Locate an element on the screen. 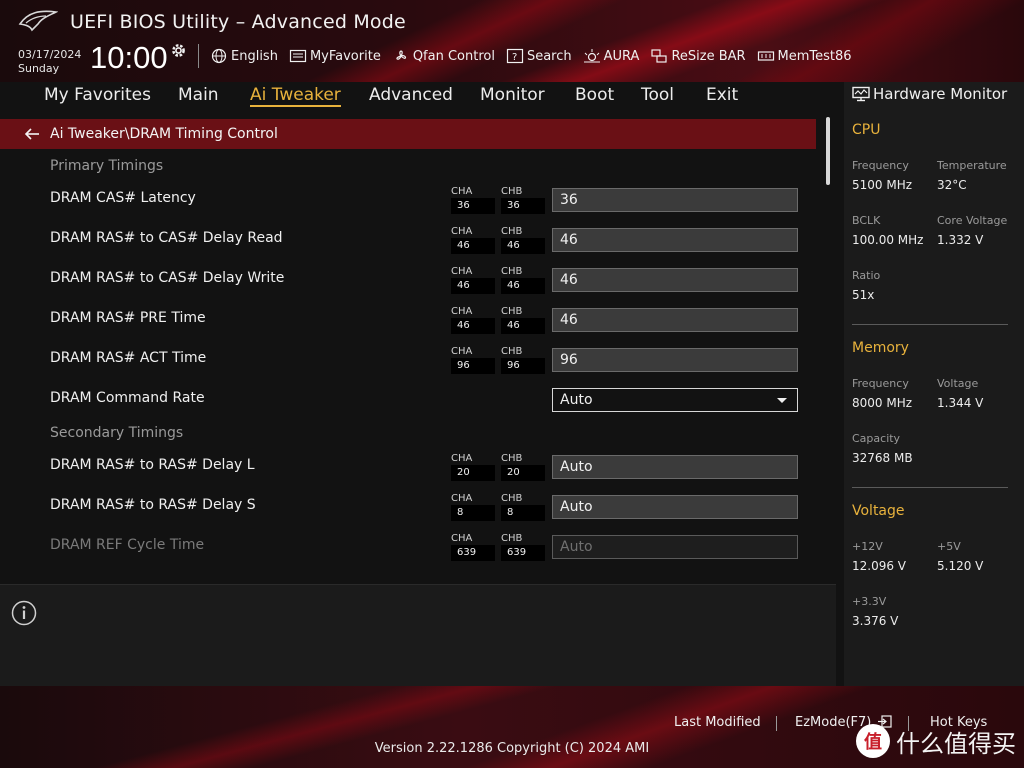 The image size is (1024, 768). search-button: ? Search is located at coordinates (539, 56).